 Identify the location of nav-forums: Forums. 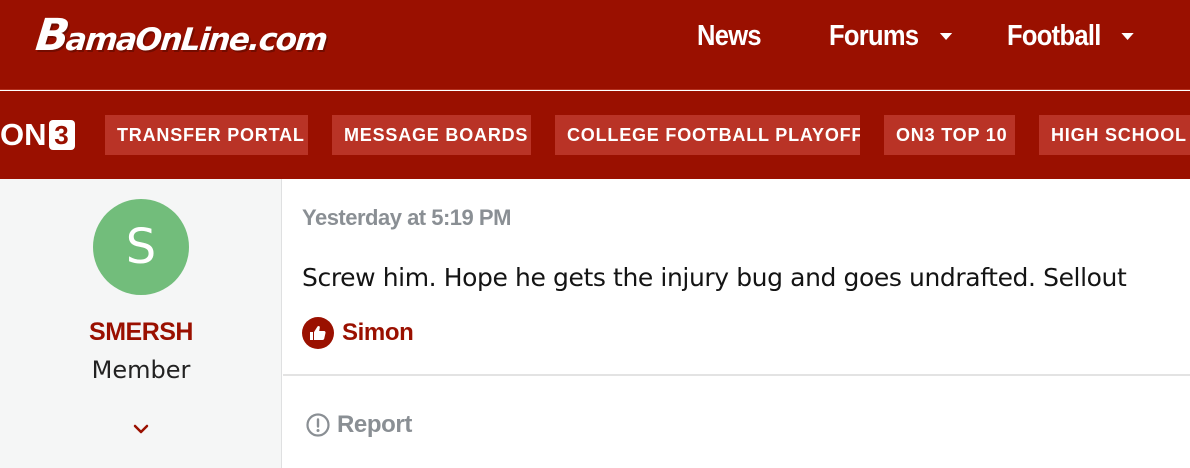
(890, 36).